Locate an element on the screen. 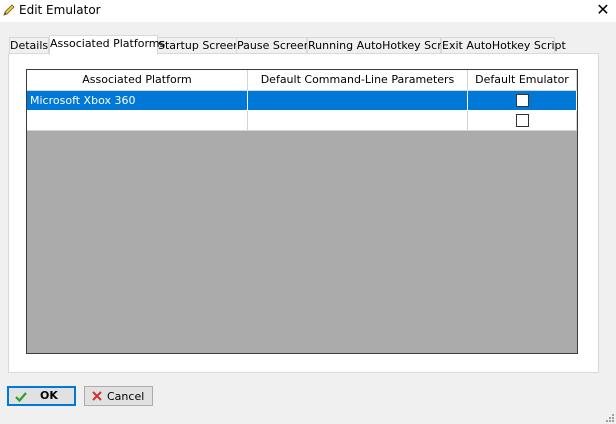 This screenshot has width=616, height=424. tab-pause-screen: Pause Screen is located at coordinates (273, 45).